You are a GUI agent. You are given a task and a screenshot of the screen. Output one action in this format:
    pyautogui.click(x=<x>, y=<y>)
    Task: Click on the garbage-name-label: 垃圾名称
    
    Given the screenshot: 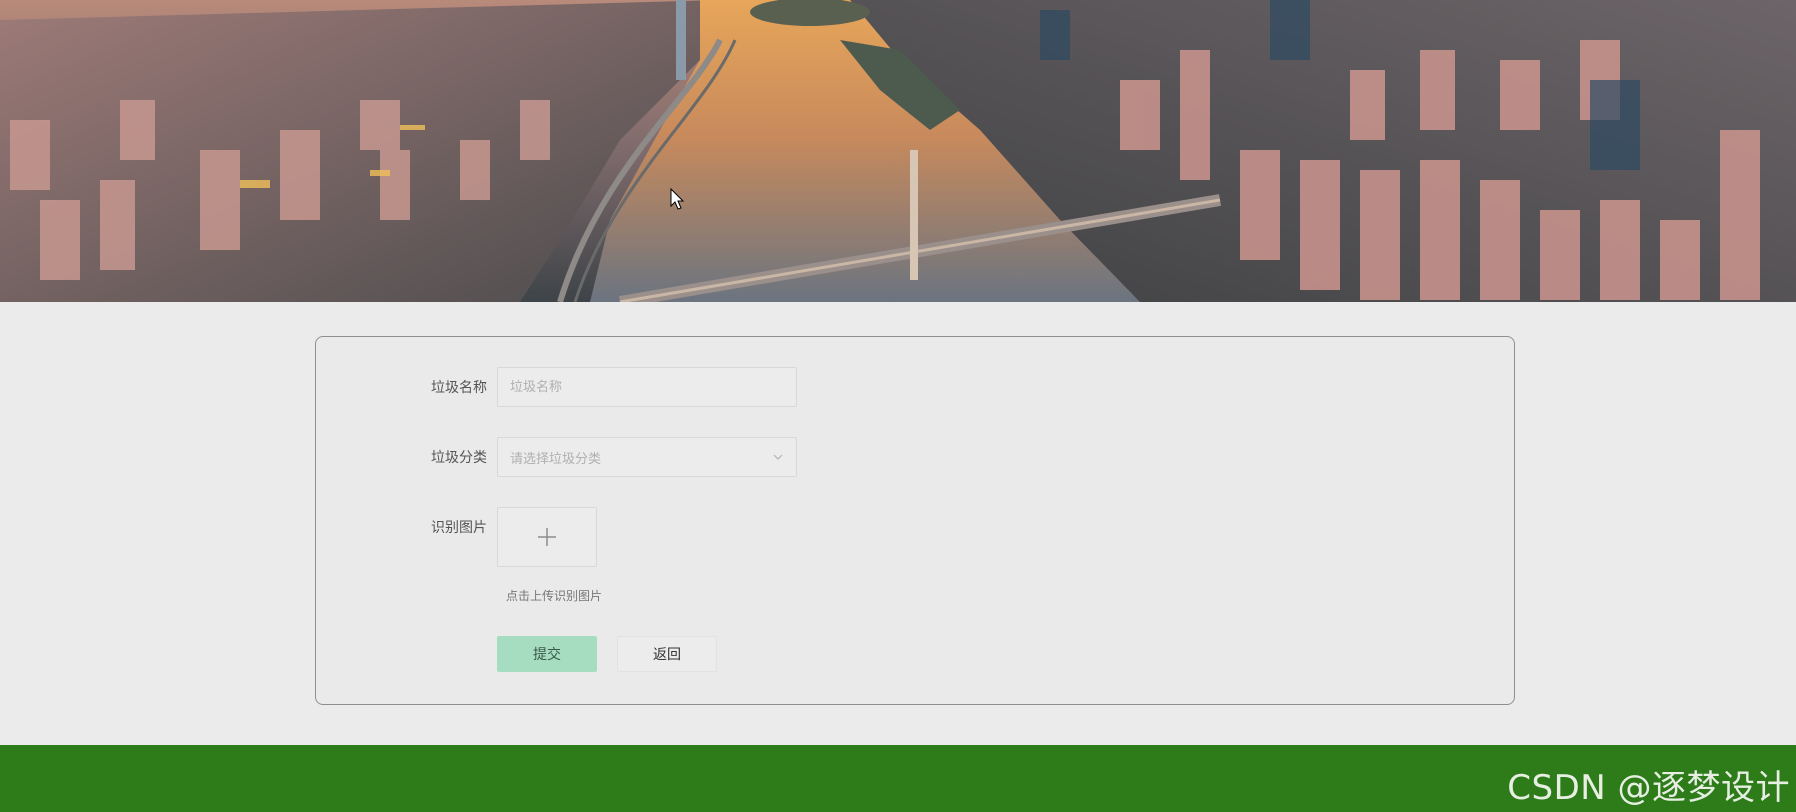 What is the action you would take?
    pyautogui.click(x=459, y=388)
    